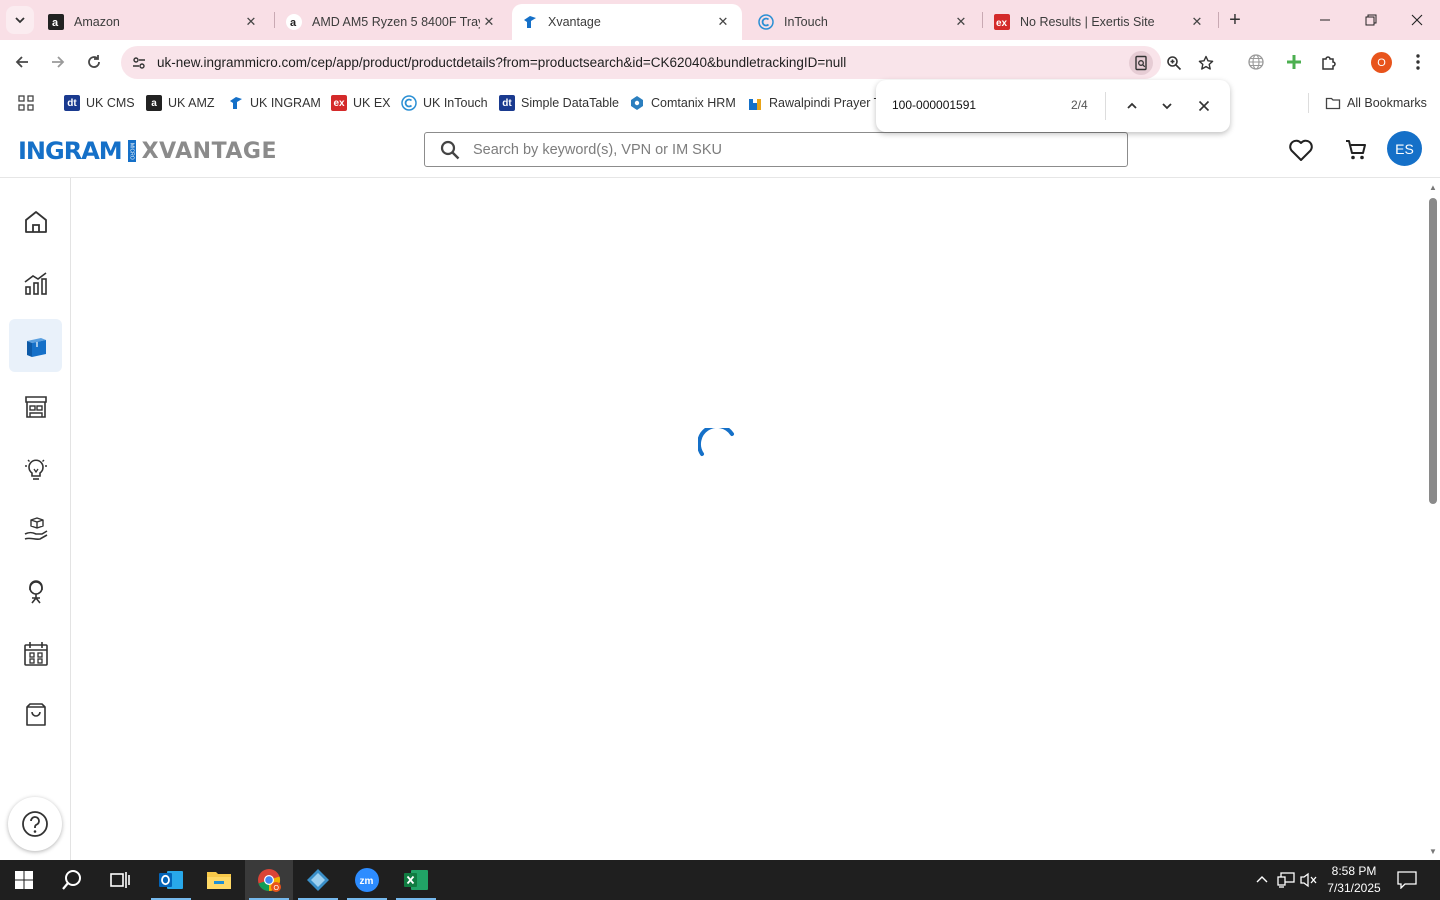 The width and height of the screenshot is (1440, 900). What do you see at coordinates (682, 103) in the screenshot?
I see `bookmark-comtanix-hrm: Comtanix HRM` at bounding box center [682, 103].